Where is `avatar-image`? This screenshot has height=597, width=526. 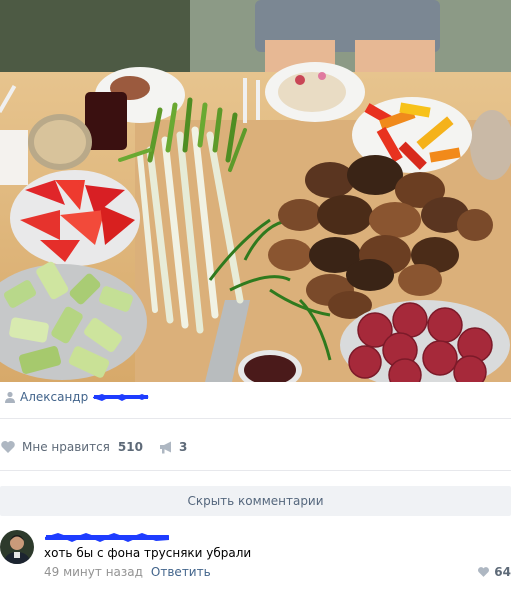 avatar-image is located at coordinates (17, 547).